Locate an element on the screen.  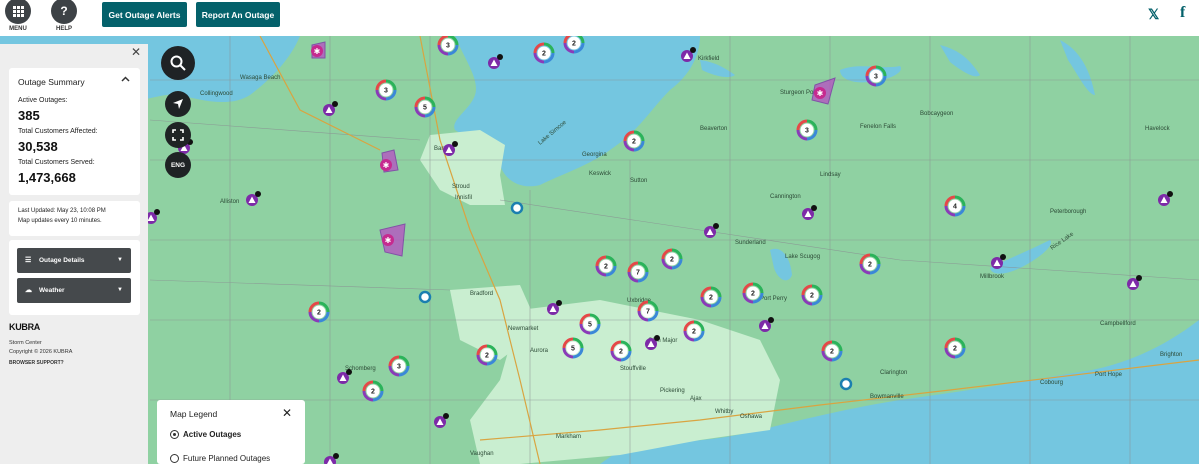
outage-details-label: Outage Details is located at coordinates (62, 260).